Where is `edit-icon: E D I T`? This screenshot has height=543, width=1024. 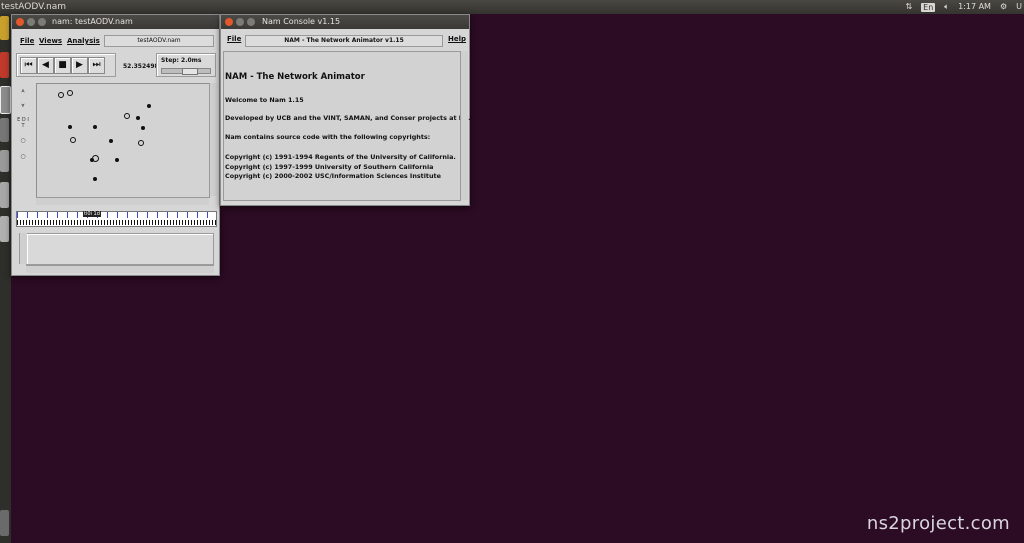 edit-icon: E D I T is located at coordinates (23, 125).